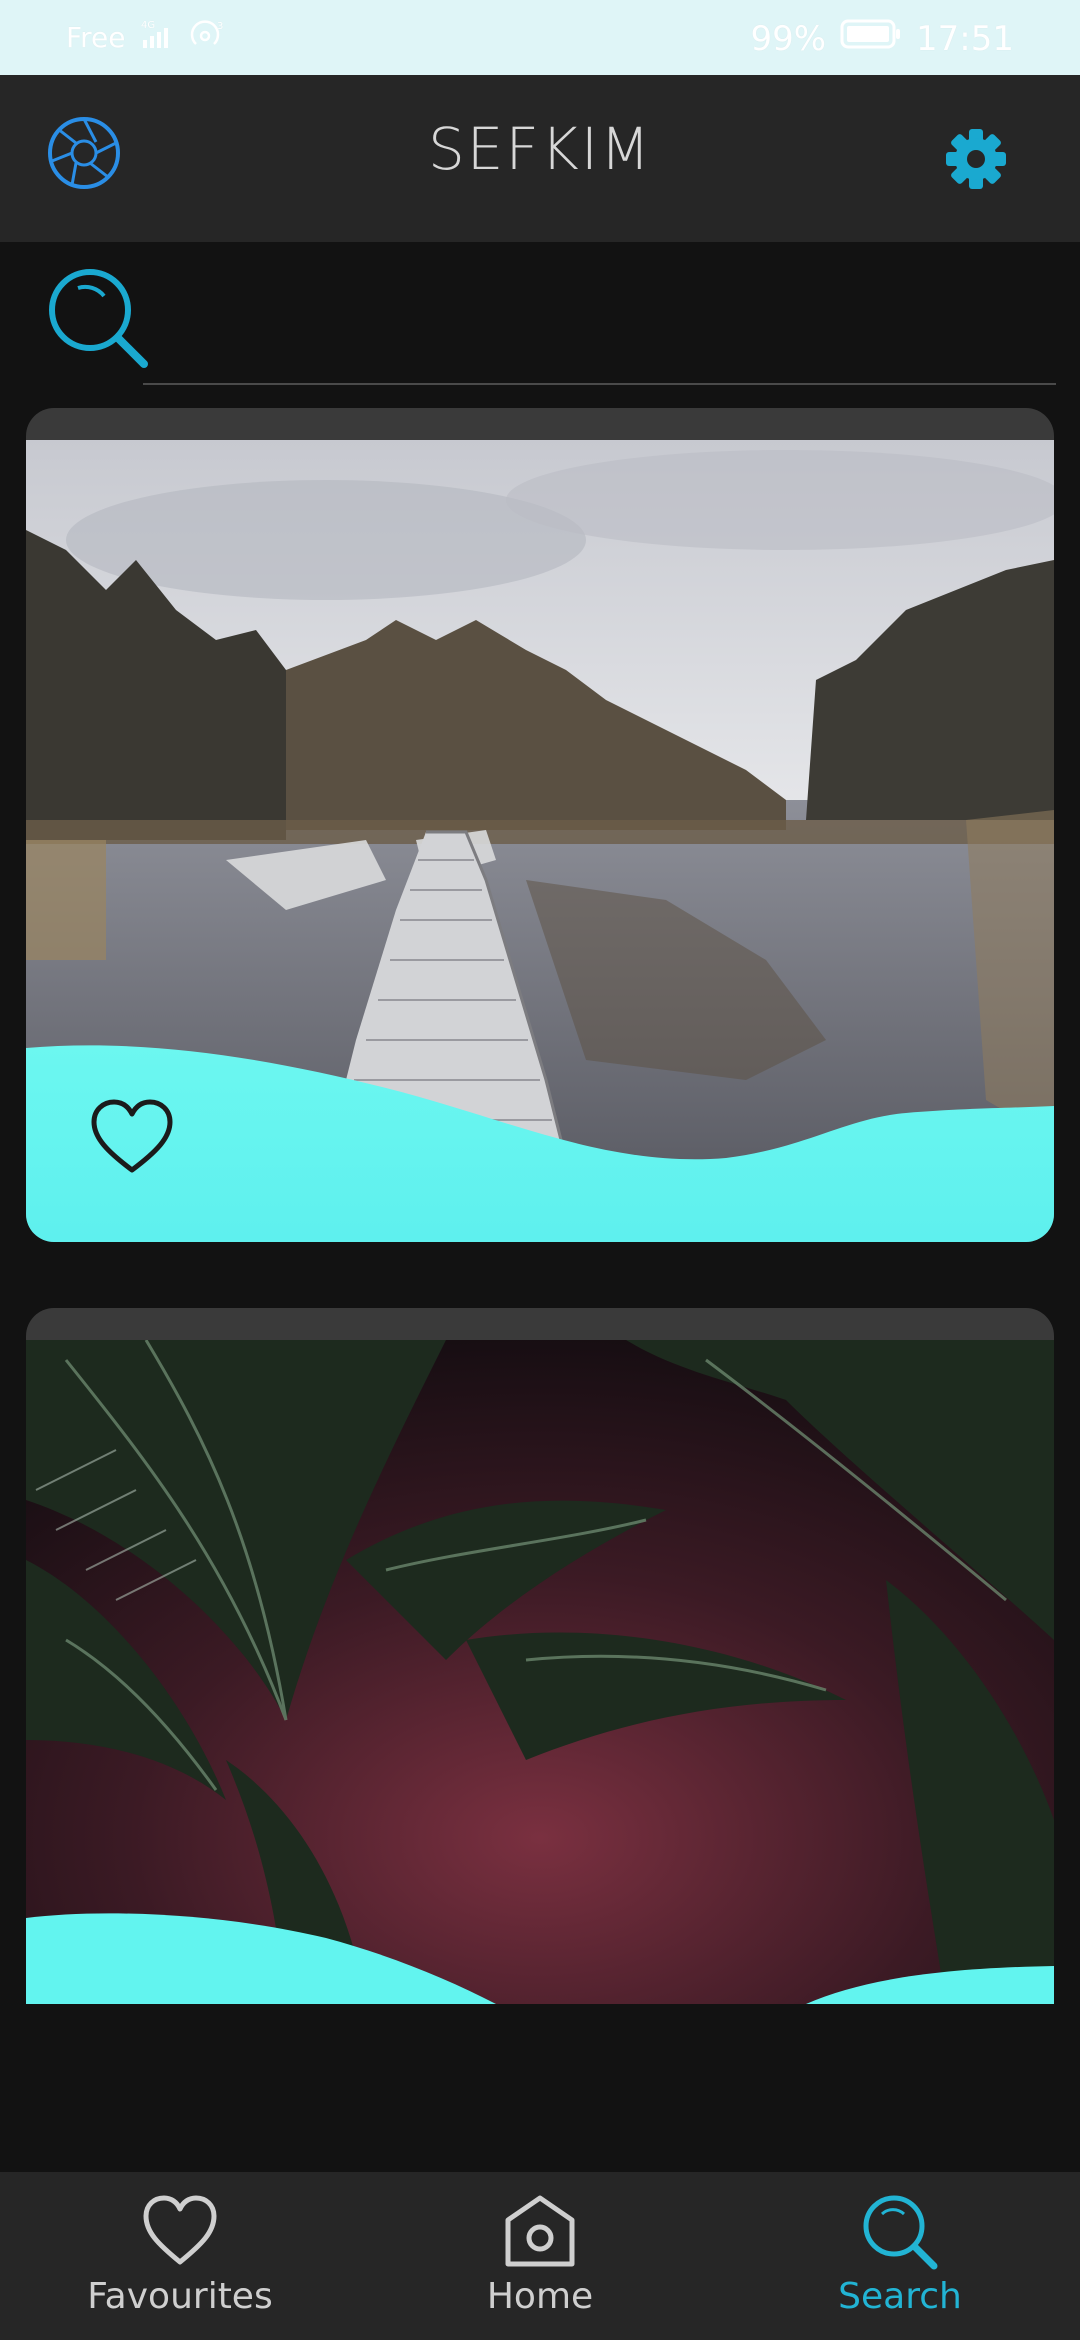  I want to click on nav-favourites: Favourites, so click(180, 2256).